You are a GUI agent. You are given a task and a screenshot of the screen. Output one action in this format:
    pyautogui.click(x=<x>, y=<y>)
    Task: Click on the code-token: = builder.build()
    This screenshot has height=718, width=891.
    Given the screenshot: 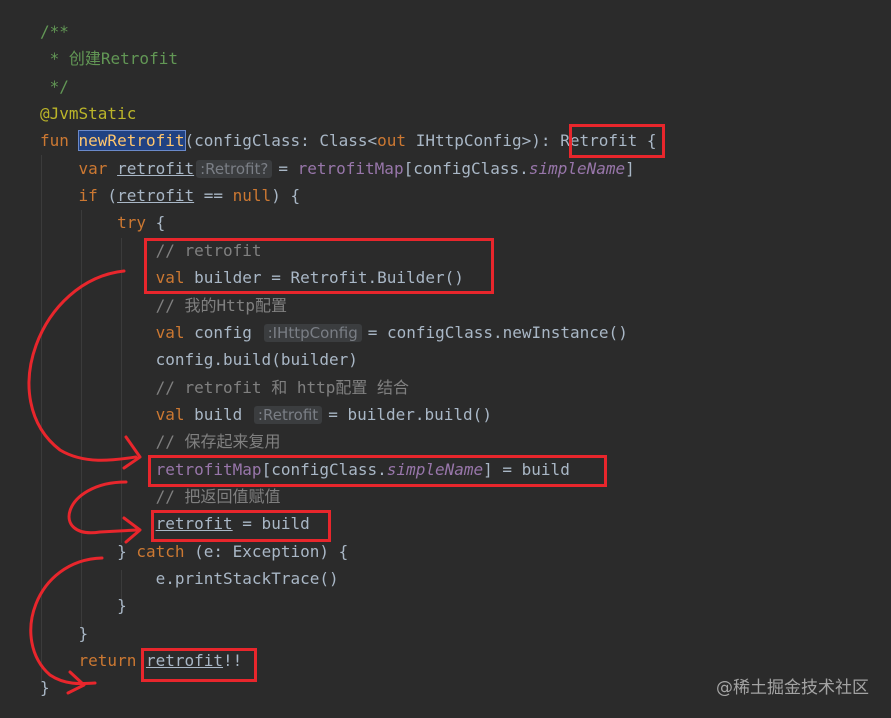 What is the action you would take?
    pyautogui.click(x=410, y=414)
    